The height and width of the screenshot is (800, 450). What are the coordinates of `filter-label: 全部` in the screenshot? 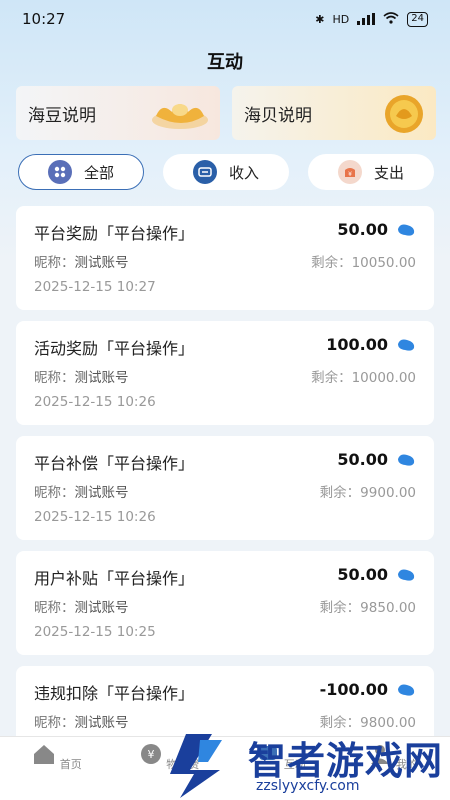 It's located at (98, 172).